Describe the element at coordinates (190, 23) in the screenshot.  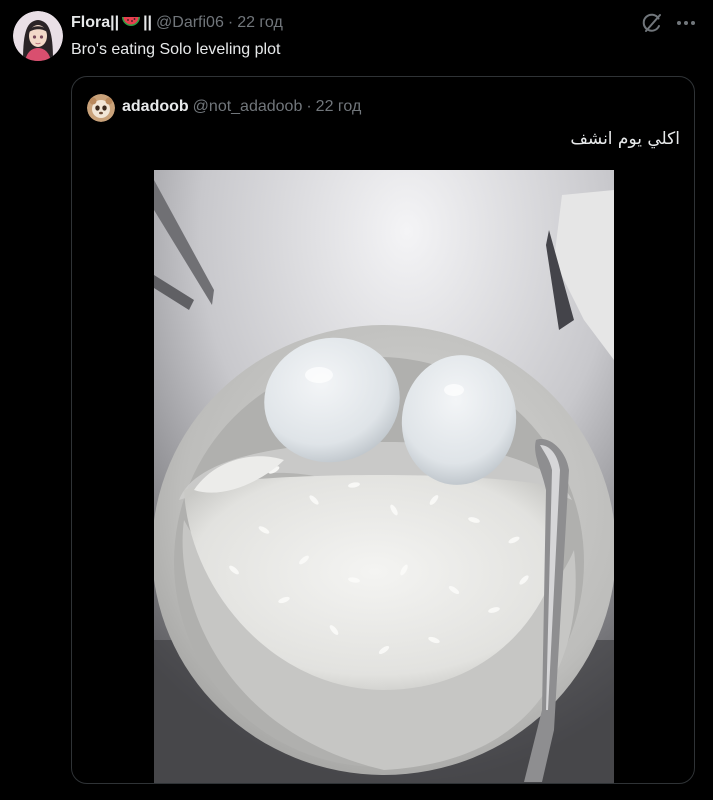
I see `author-handle: @Darfi06` at that location.